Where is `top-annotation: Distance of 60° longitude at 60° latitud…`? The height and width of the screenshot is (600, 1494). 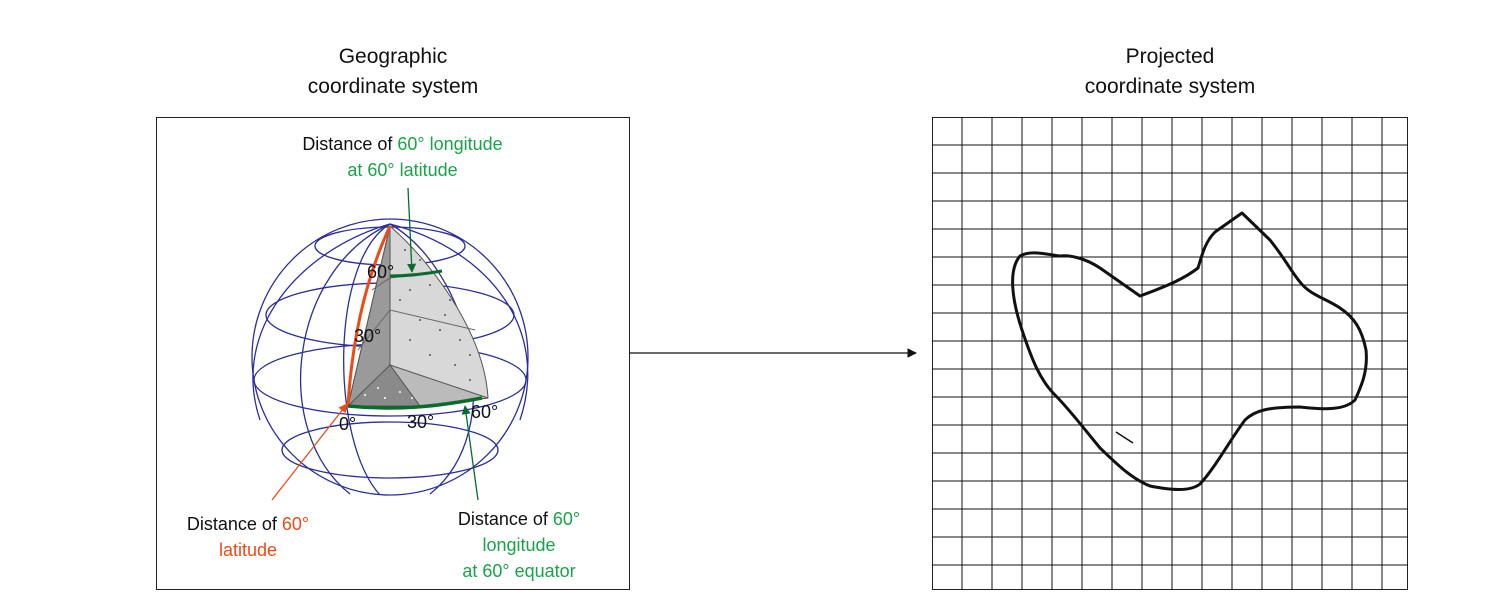 top-annotation: Distance of 60° longitude at 60° latitud… is located at coordinates (402, 157).